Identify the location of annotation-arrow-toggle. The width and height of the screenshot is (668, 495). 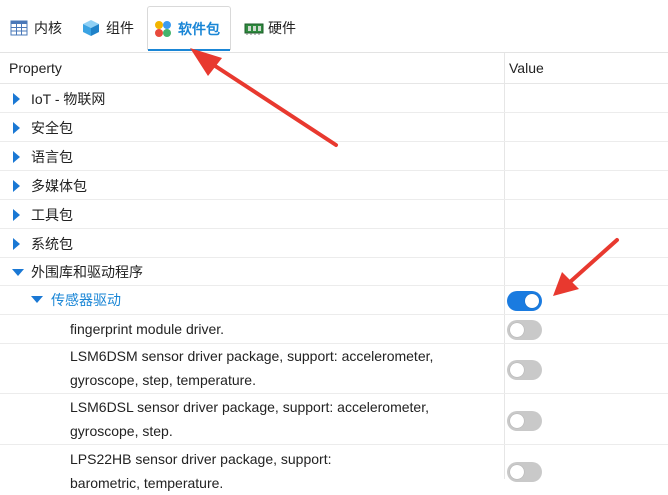
(586, 267).